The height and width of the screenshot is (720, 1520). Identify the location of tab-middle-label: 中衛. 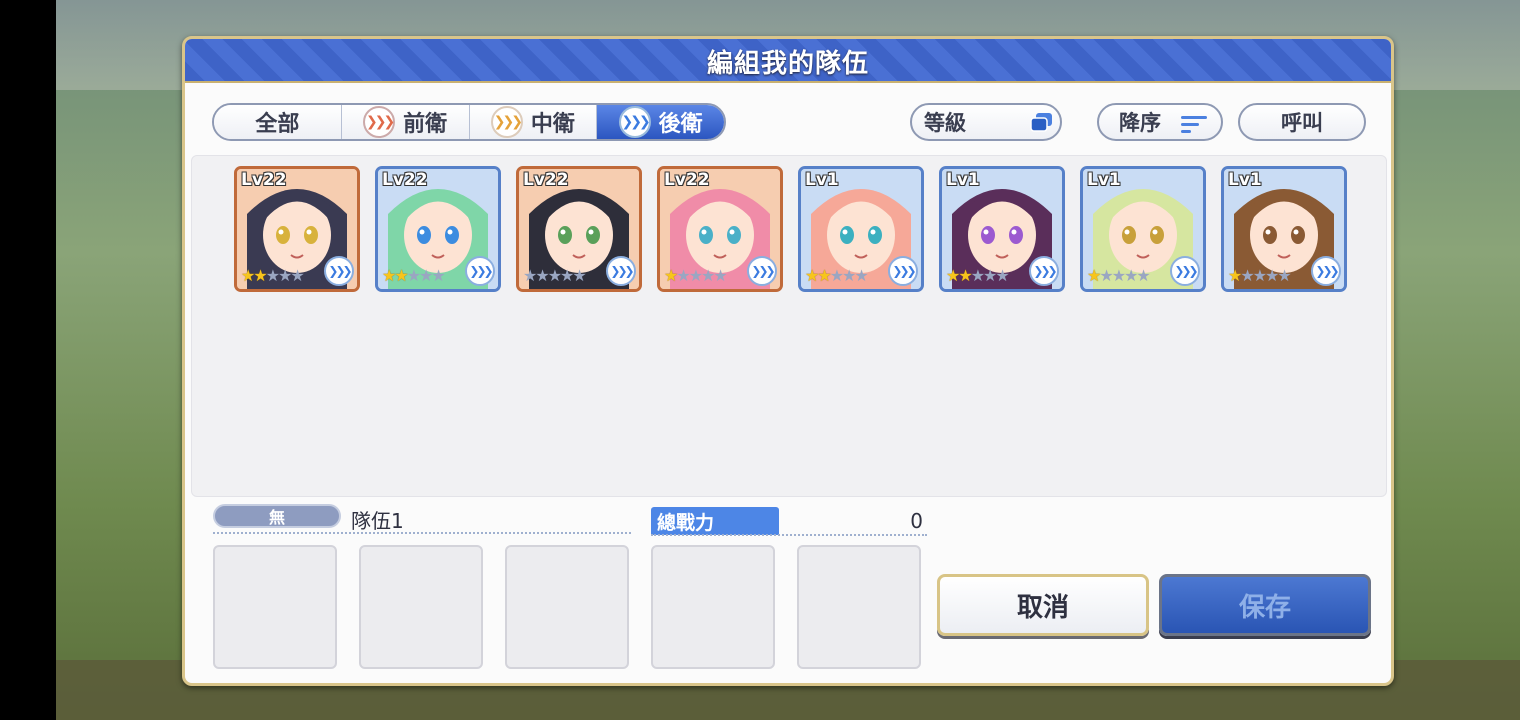
(552, 124).